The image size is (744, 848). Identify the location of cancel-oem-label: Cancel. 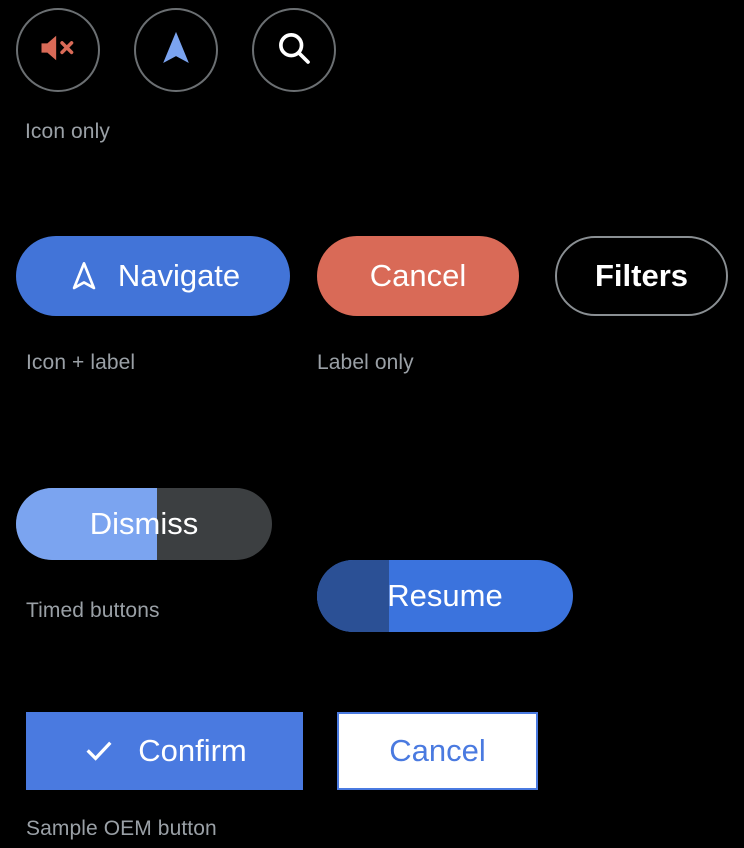
(437, 750).